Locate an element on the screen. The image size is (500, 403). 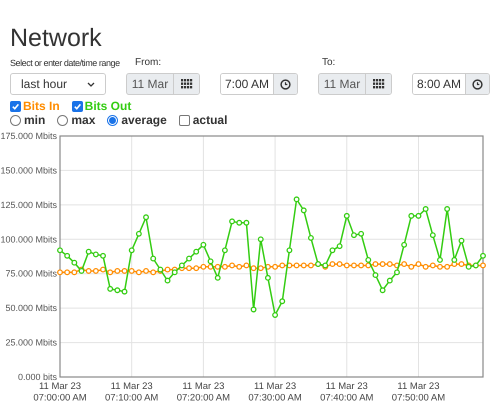
series-toggle-label: Bits In is located at coordinates (41, 106).